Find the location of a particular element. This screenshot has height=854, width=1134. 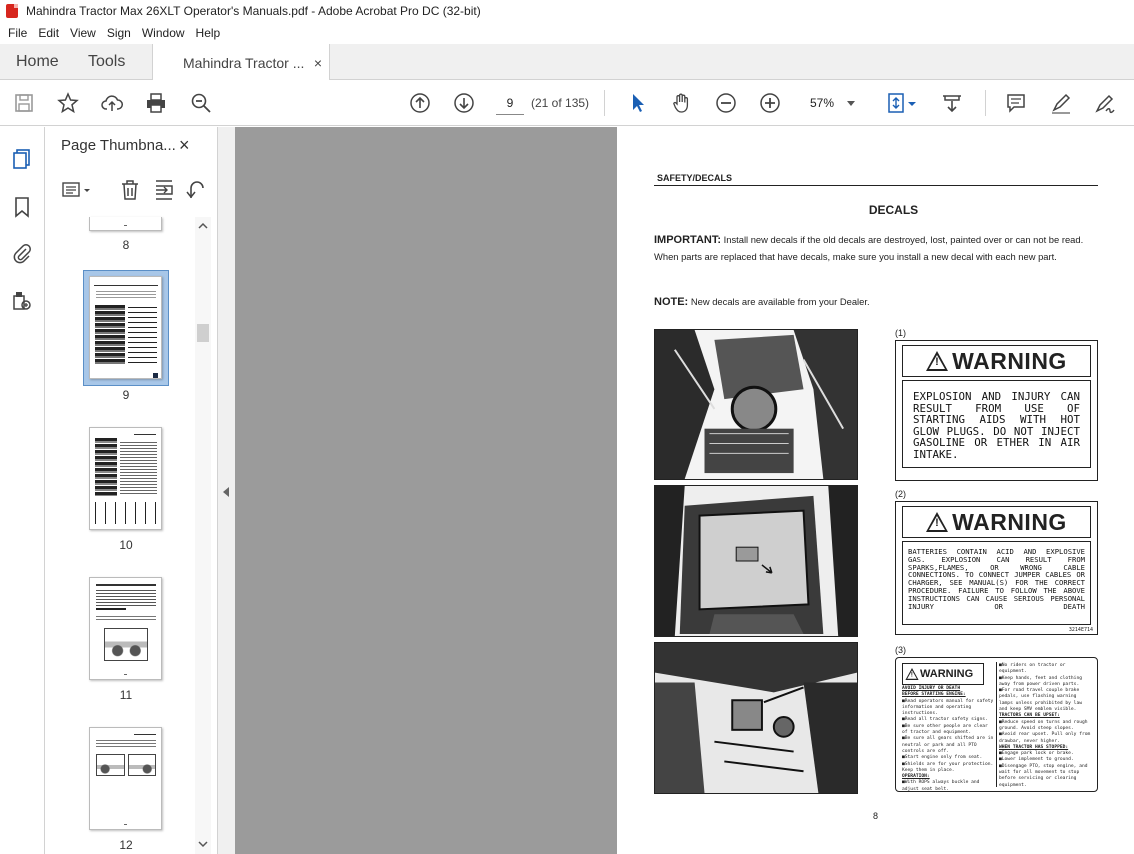

decal-3-banner: WARNING is located at coordinates (943, 674).